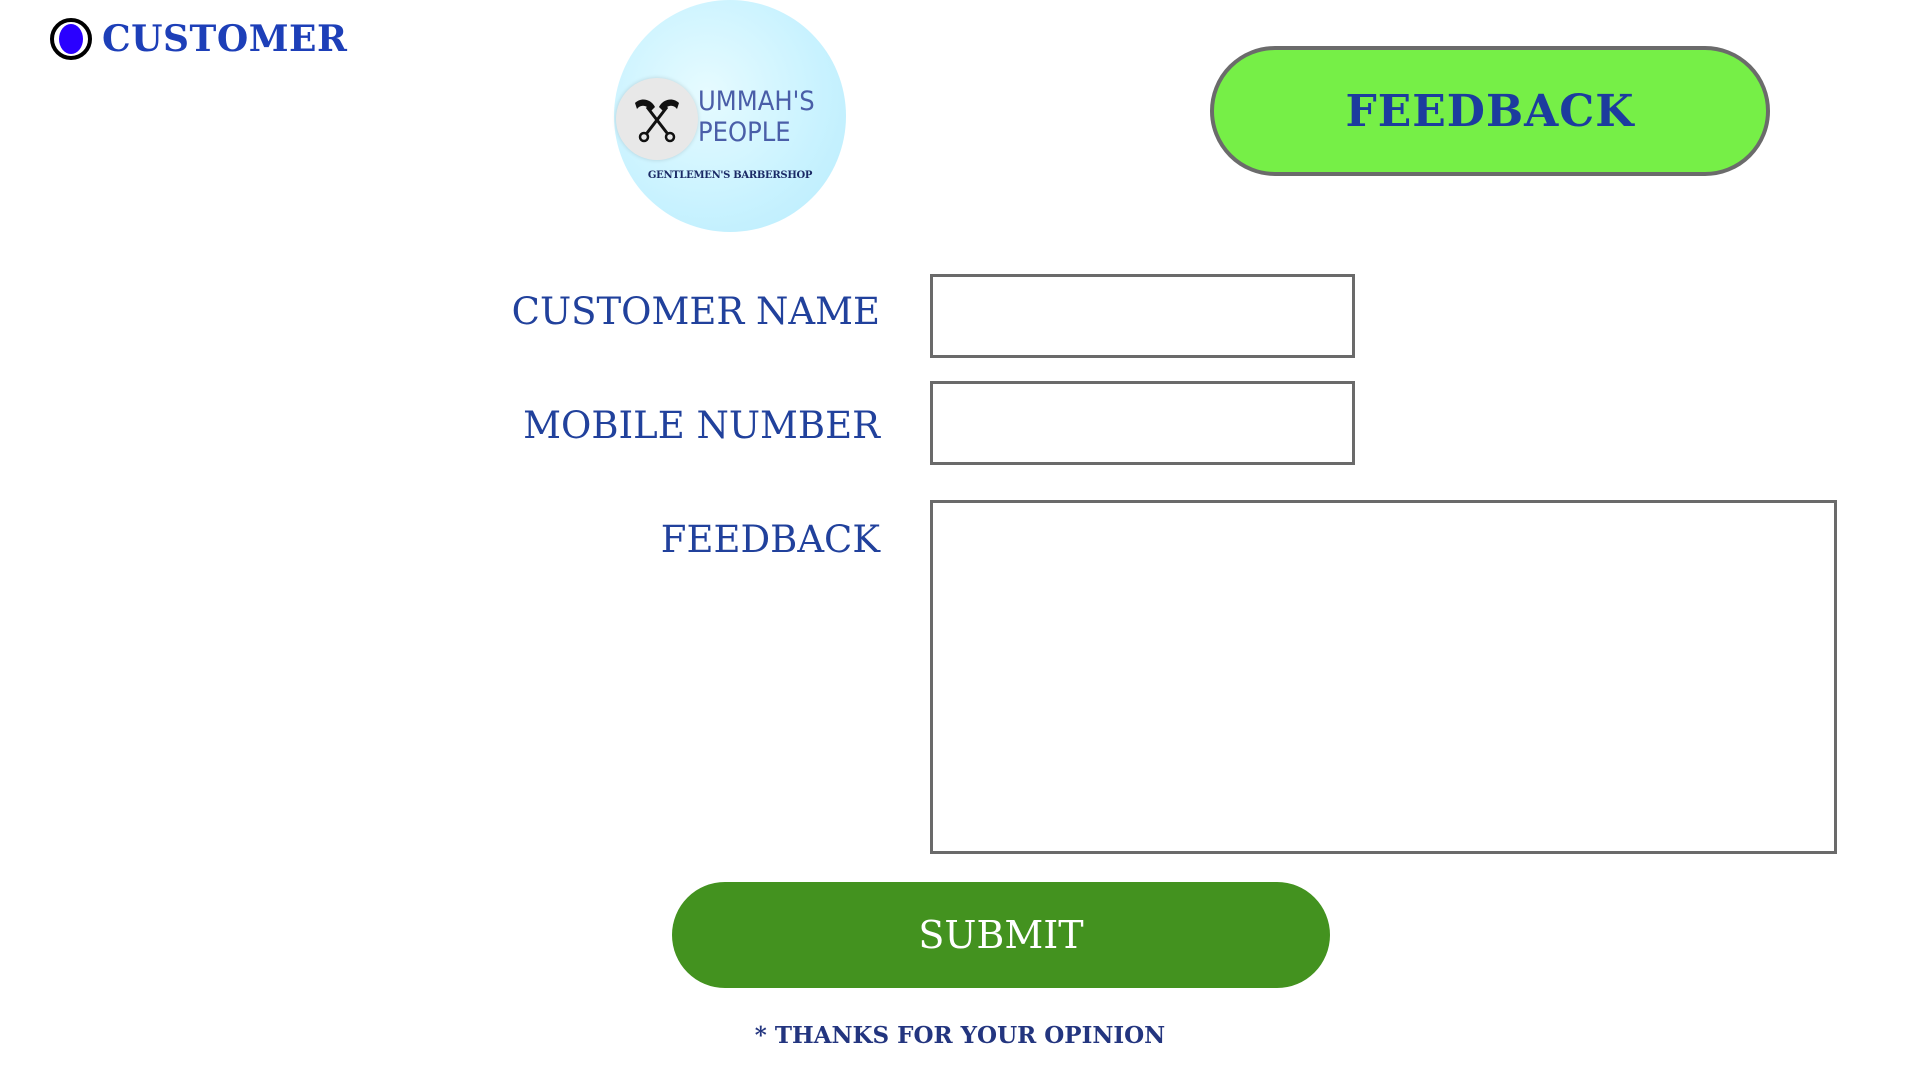 The width and height of the screenshot is (1920, 1080). I want to click on customer-nav-option: CUSTOMER, so click(198, 39).